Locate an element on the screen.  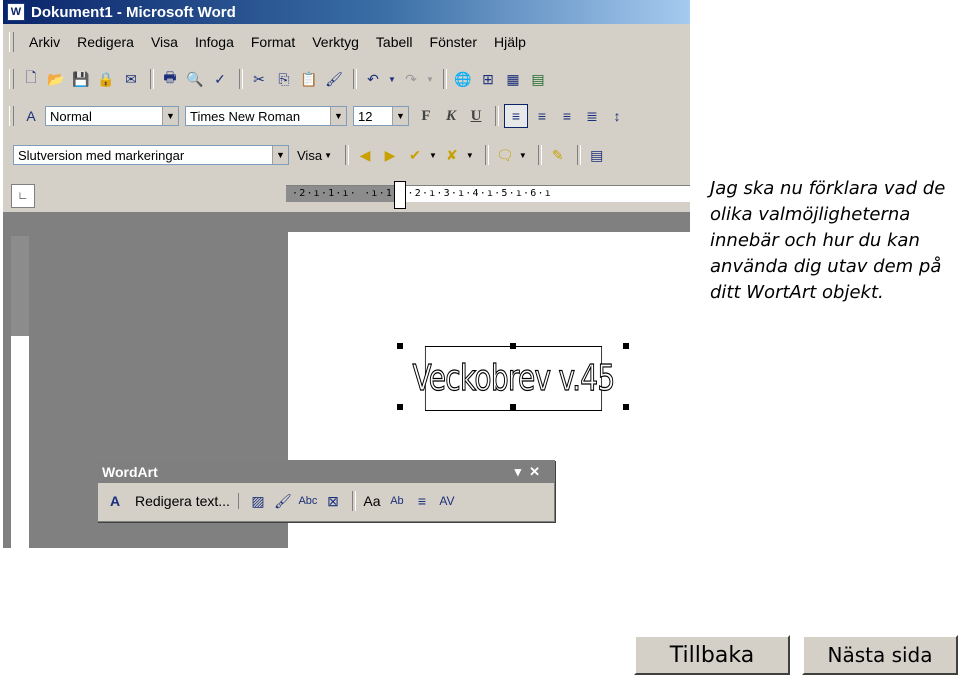
menu-redigera: Redigera is located at coordinates (107, 42).